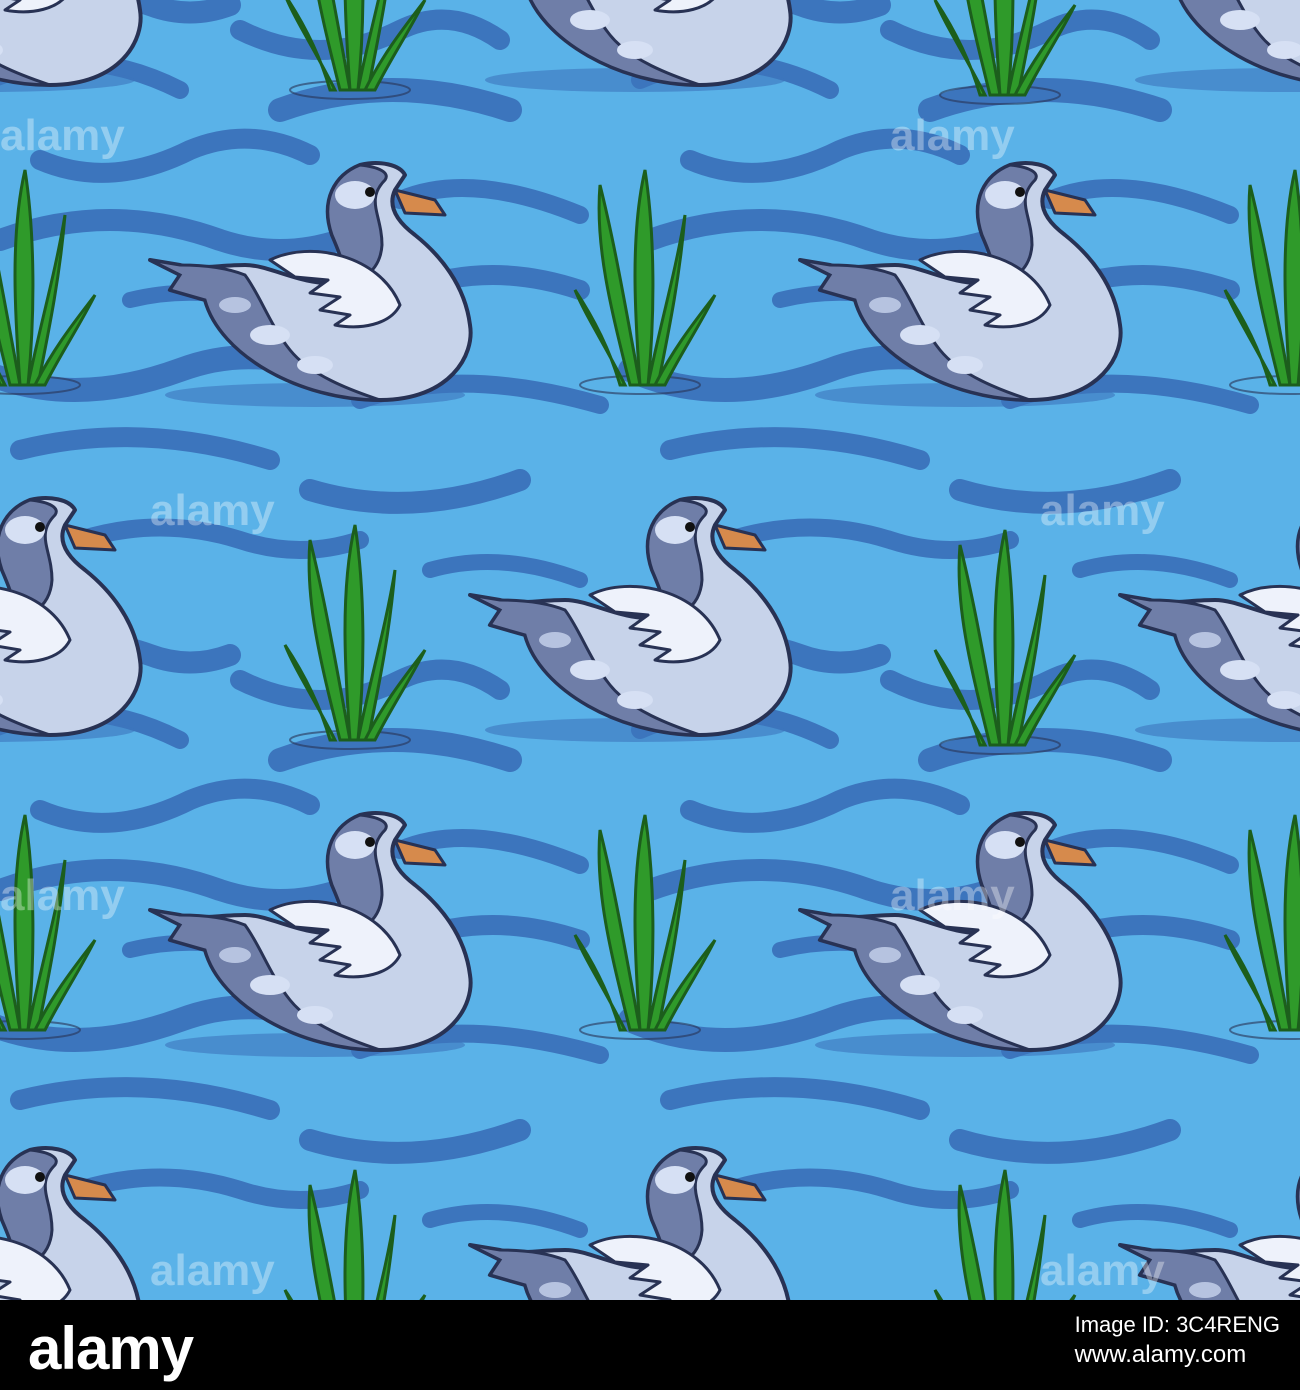 The image size is (1300, 1390). What do you see at coordinates (650, 1345) in the screenshot?
I see `stock-footer: alamy Image ID: 3C4RENG www.alamy.com` at bounding box center [650, 1345].